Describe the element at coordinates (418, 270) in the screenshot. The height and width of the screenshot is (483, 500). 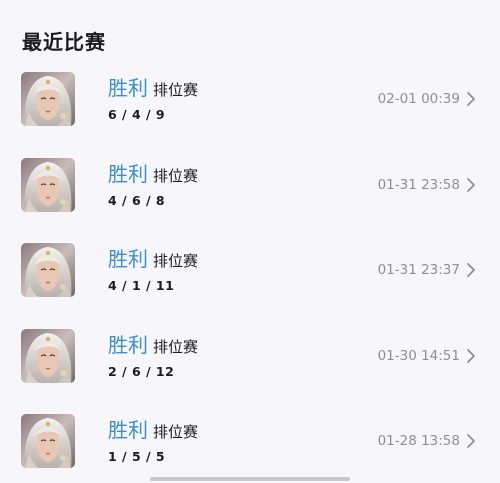
I see `match-time: 01-31 23:37` at that location.